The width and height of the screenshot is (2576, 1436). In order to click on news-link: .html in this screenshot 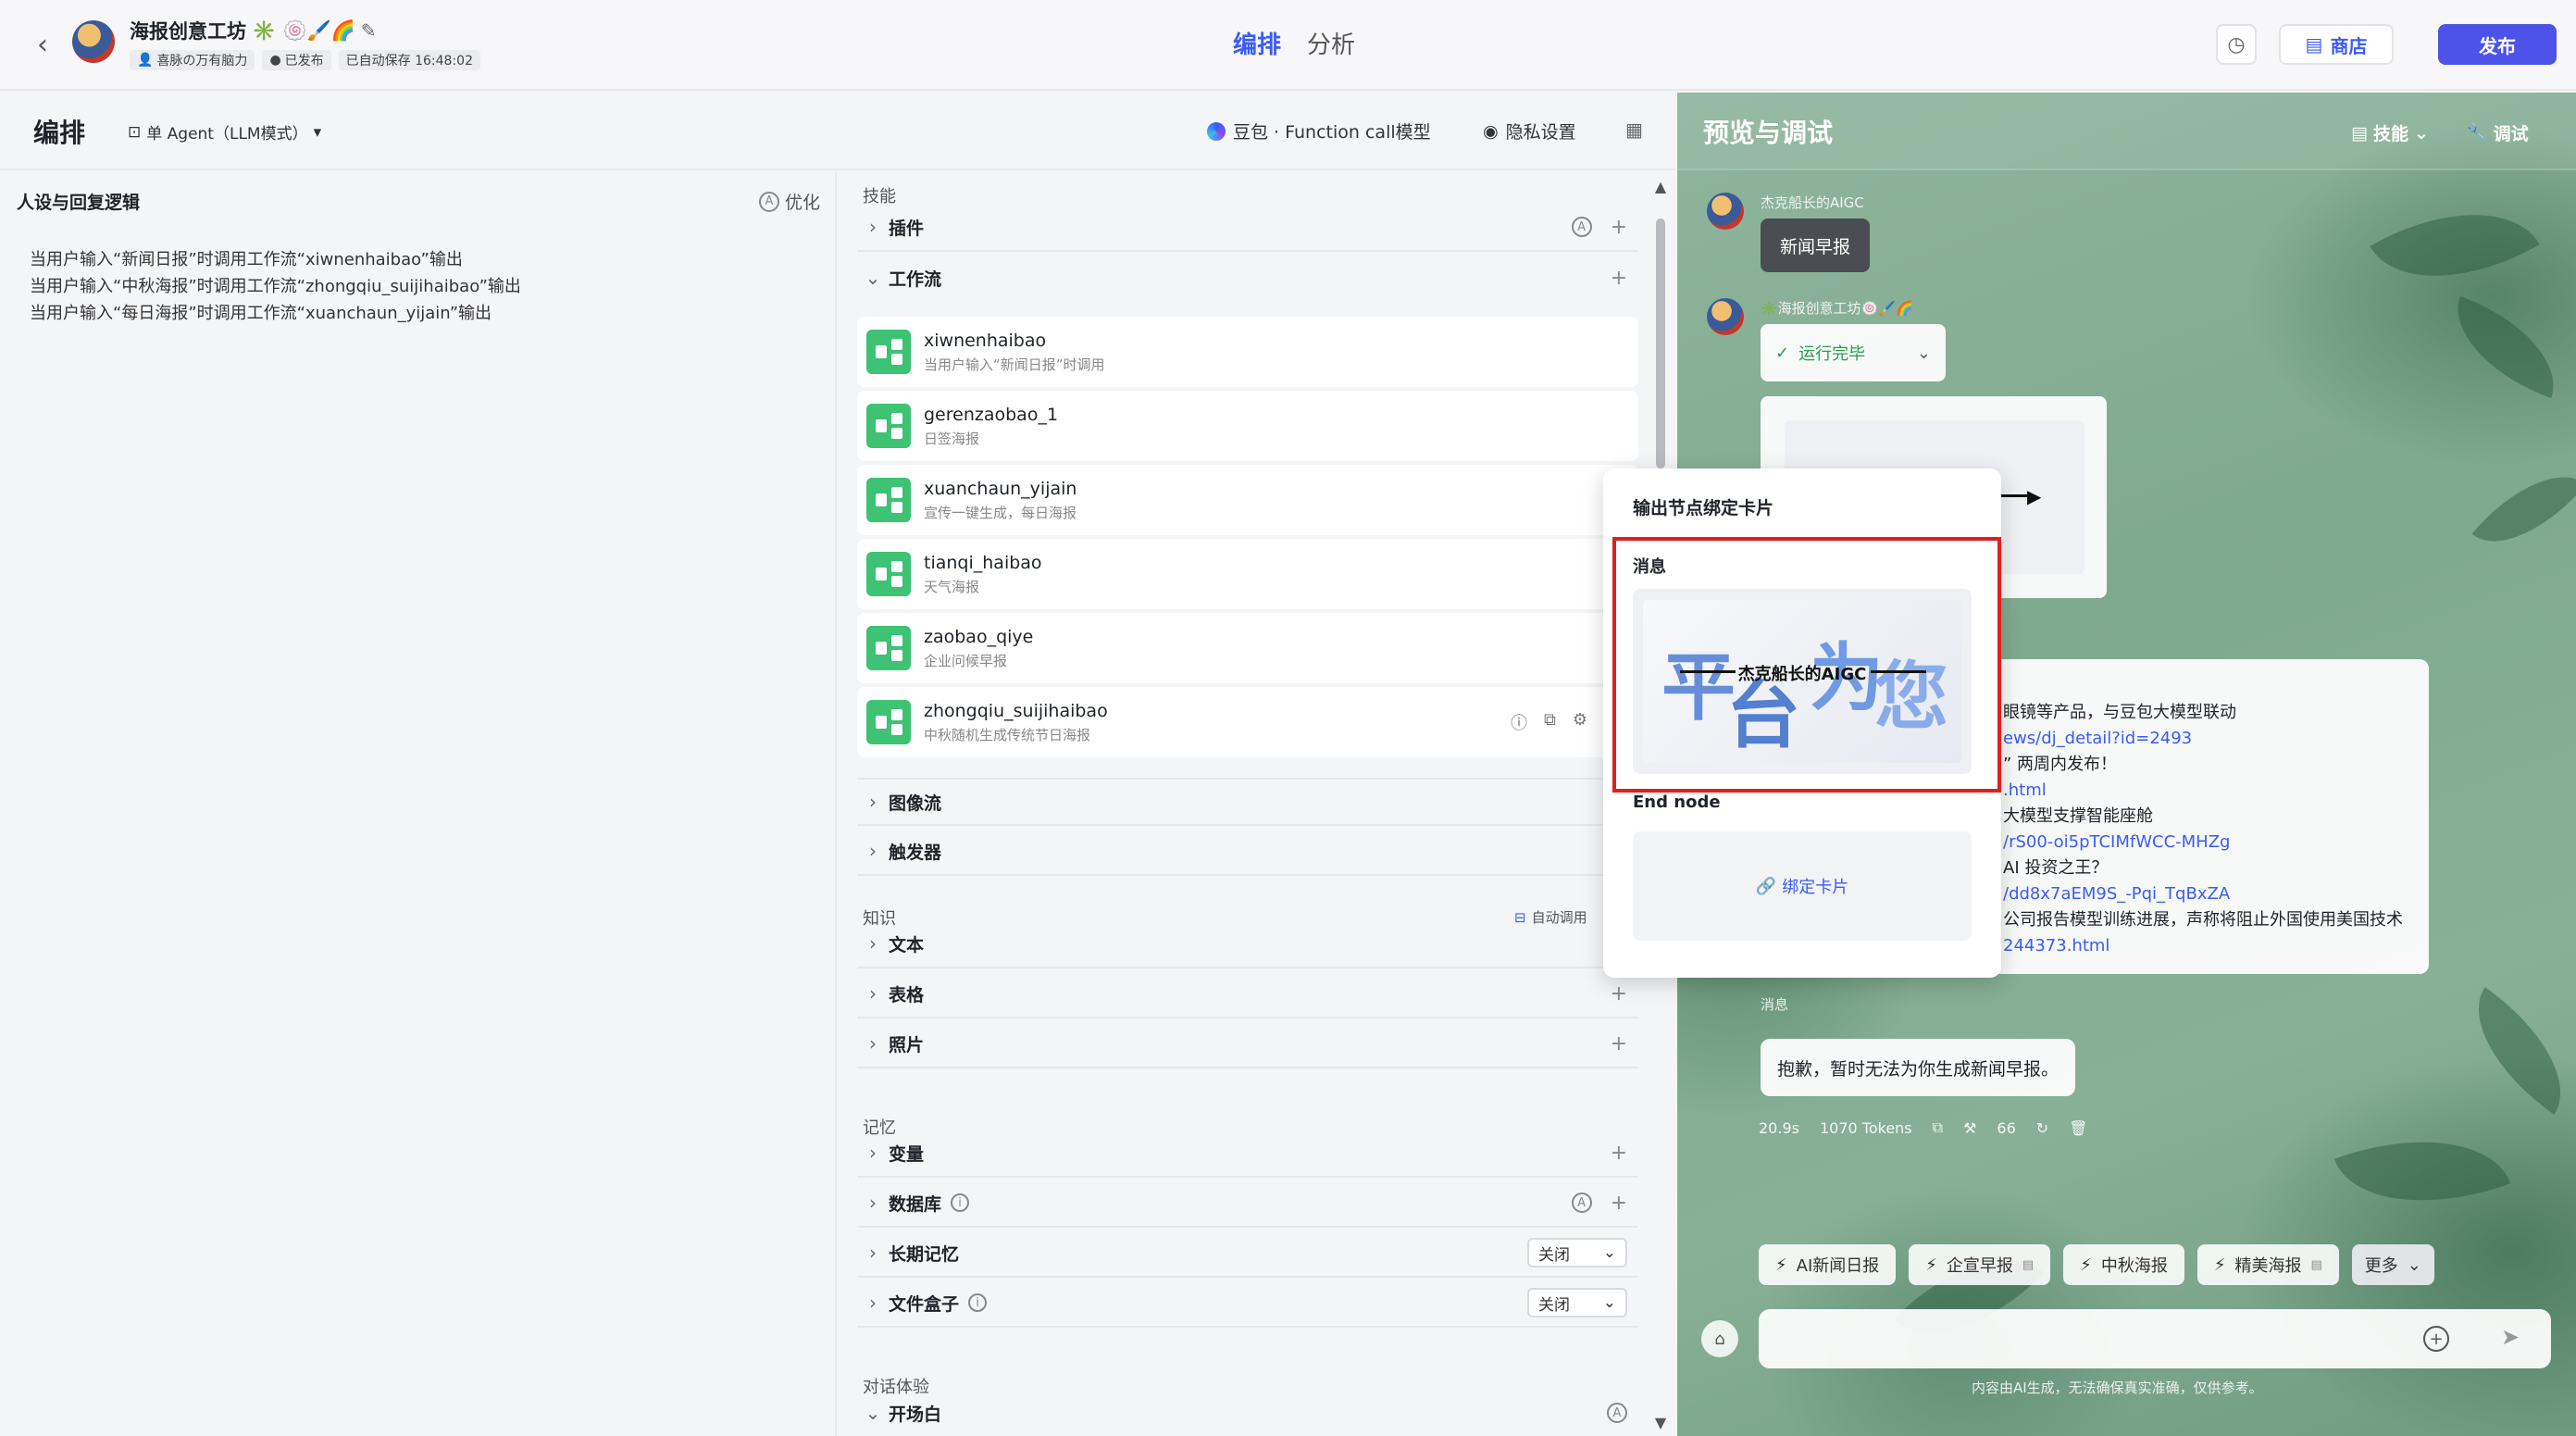, I will do `click(2203, 791)`.